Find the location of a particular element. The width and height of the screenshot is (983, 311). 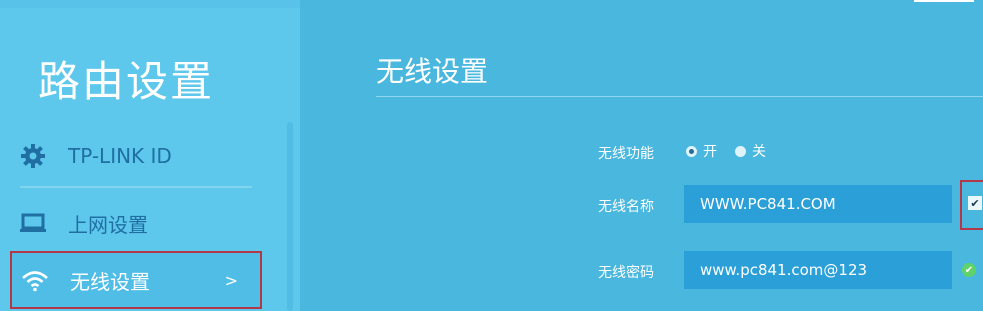

wireless-function-radio-group: 开 关 is located at coordinates (735, 151).